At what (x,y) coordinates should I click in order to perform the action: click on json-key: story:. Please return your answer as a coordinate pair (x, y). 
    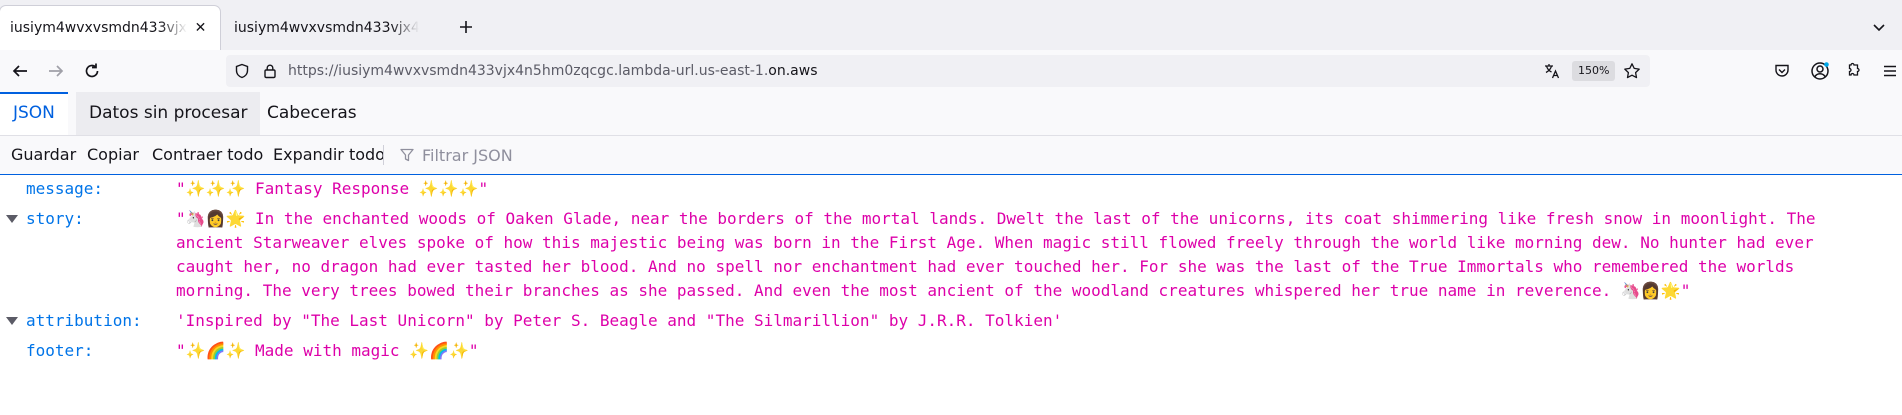
    Looking at the image, I should click on (55, 218).